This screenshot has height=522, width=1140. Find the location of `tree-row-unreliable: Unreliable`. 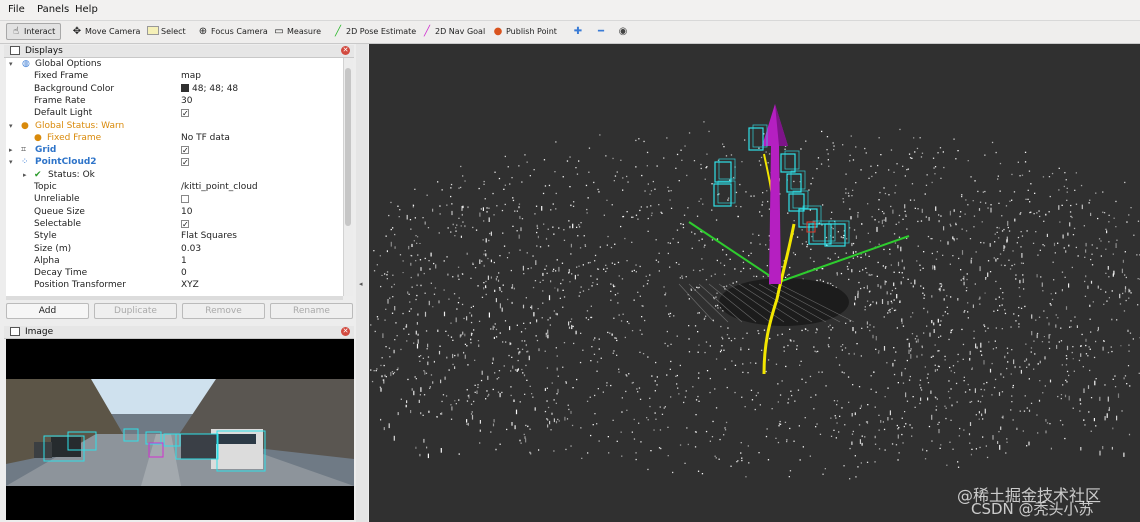

tree-row-unreliable: Unreliable is located at coordinates (174, 199).